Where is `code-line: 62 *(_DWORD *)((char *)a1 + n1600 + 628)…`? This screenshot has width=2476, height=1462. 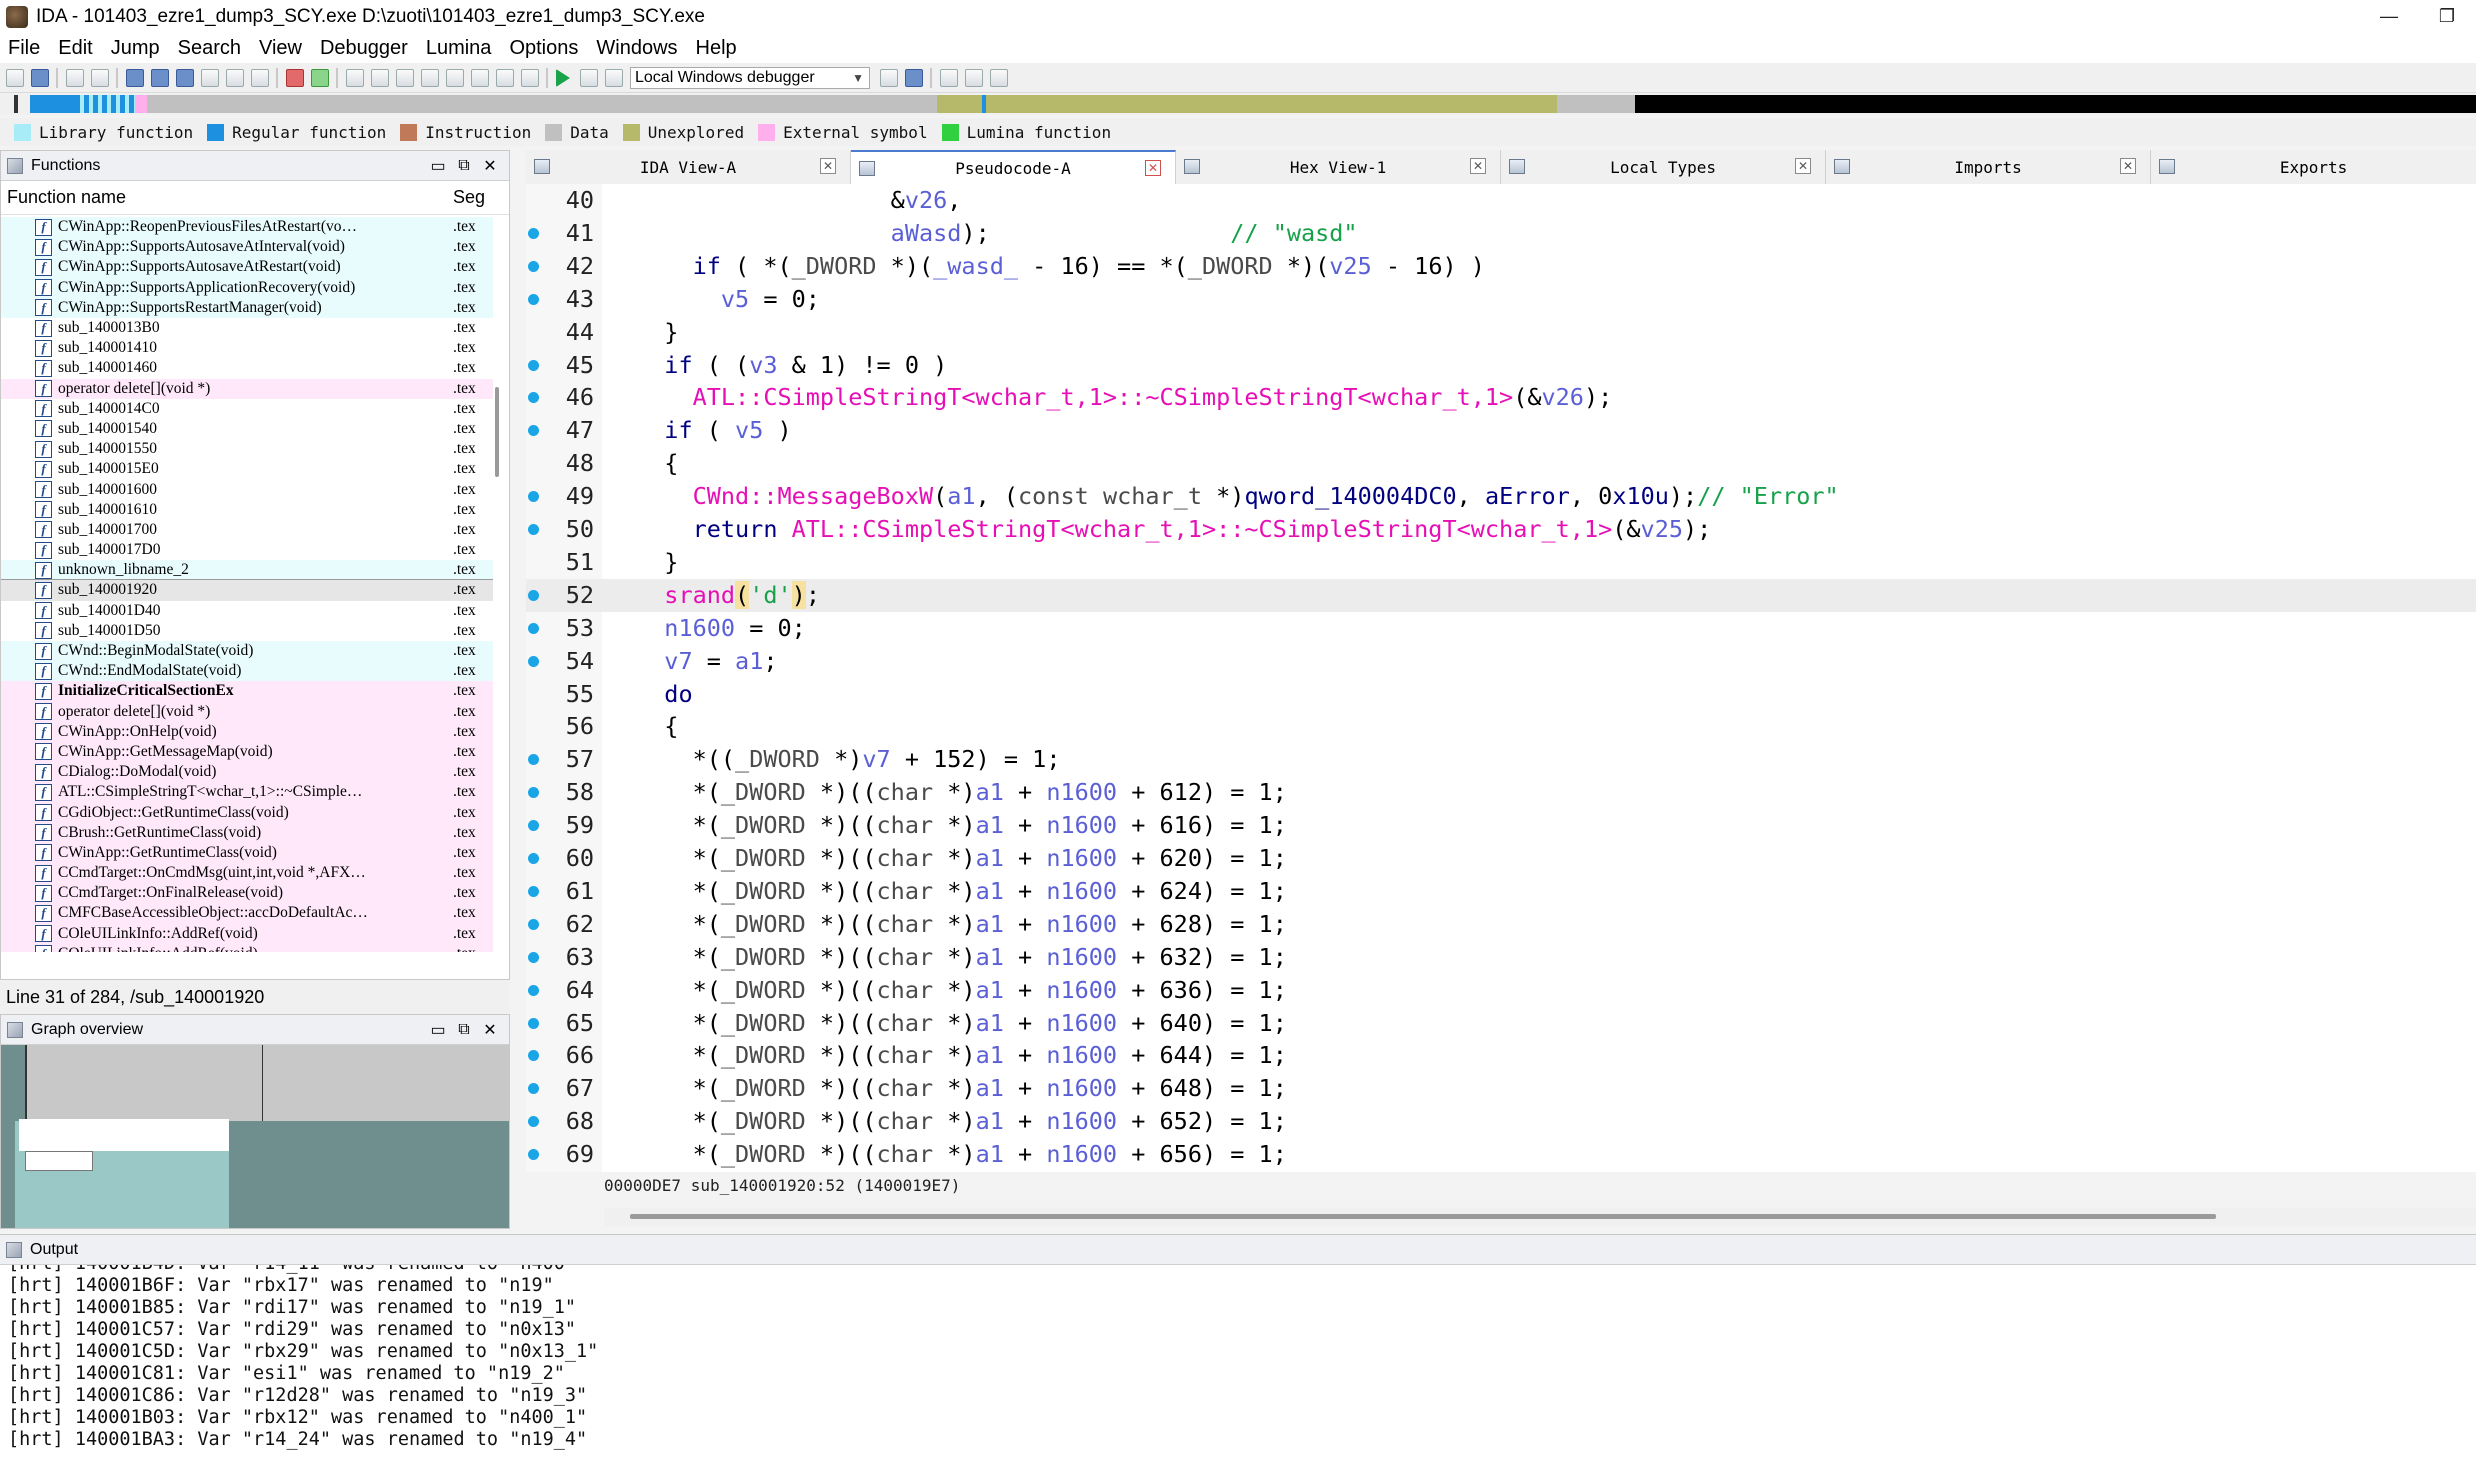
code-line: 62 *(_DWORD *)((char *)a1 + n1600 + 628)… is located at coordinates (1501, 924).